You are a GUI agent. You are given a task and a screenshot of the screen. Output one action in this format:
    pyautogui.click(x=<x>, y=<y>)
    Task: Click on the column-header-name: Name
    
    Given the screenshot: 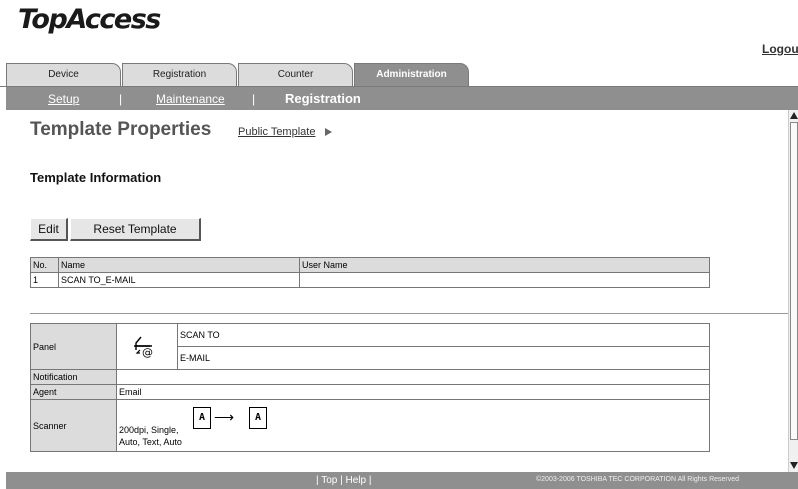 What is the action you would take?
    pyautogui.click(x=179, y=265)
    